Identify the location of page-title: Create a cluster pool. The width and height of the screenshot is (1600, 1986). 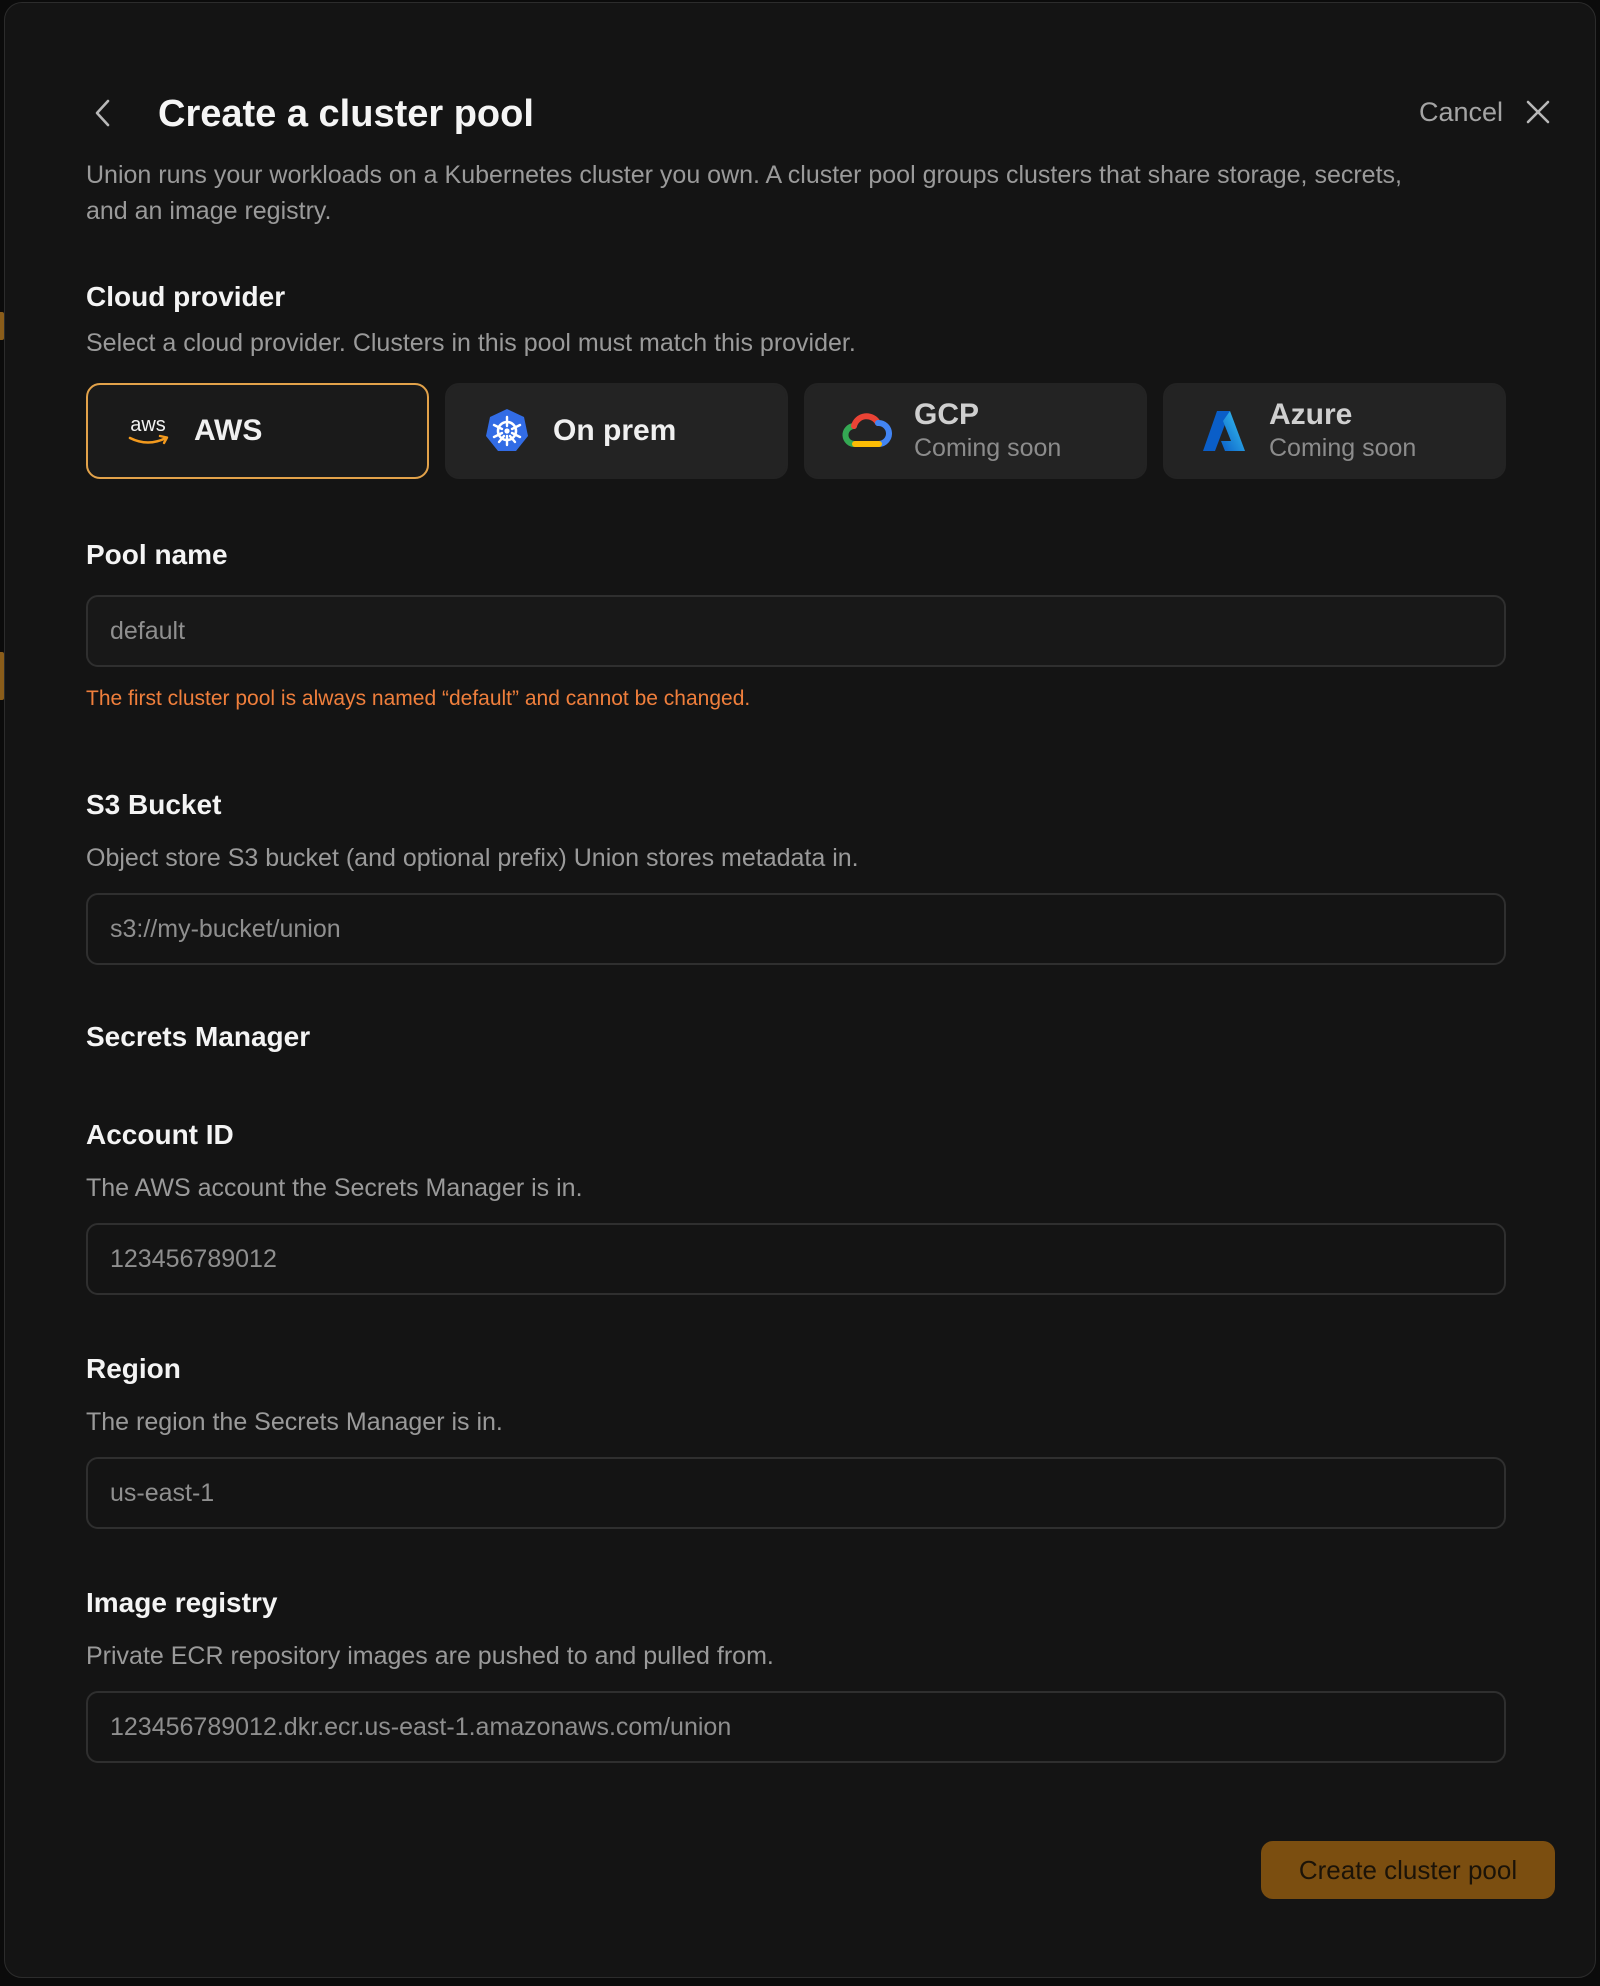
(346, 114).